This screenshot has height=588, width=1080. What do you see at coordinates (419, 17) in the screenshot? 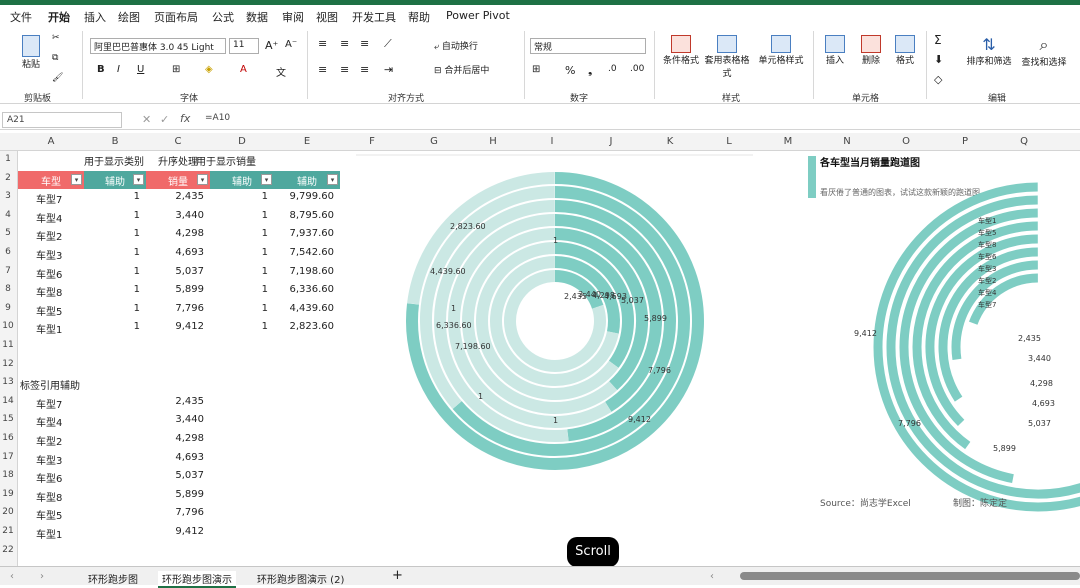
I see `menu-help: 帮助` at bounding box center [419, 17].